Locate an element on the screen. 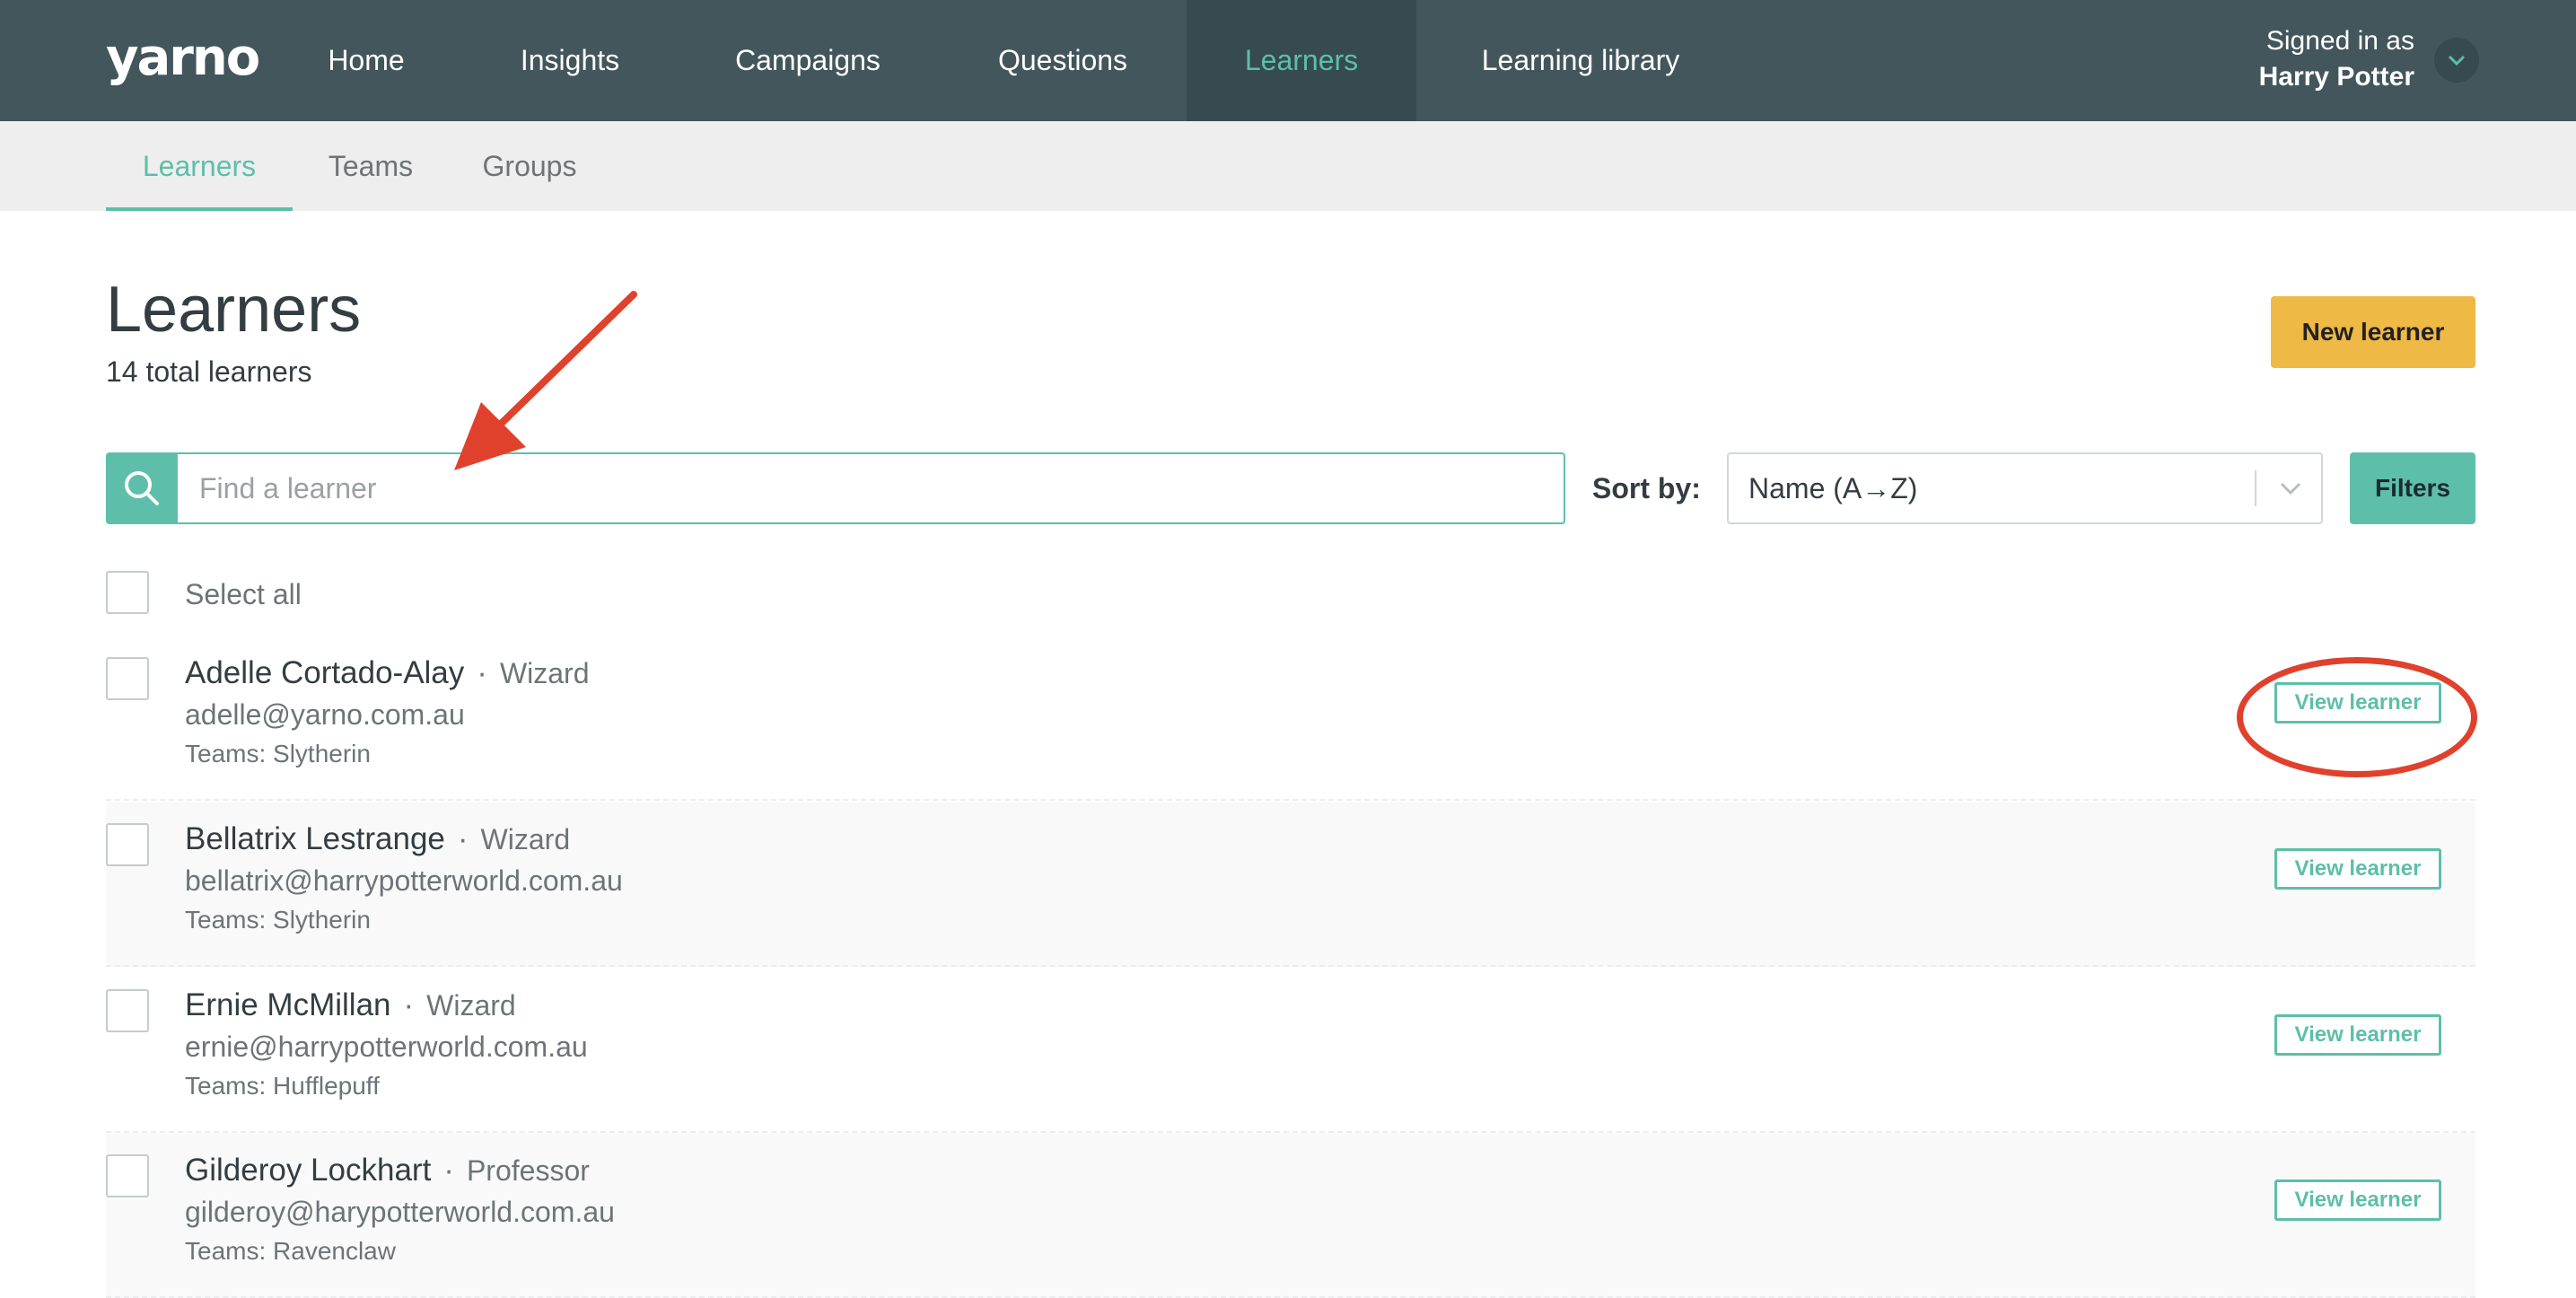 The width and height of the screenshot is (2576, 1298). learner-email: bellatrix@harrypotterworld.com.au is located at coordinates (404, 880).